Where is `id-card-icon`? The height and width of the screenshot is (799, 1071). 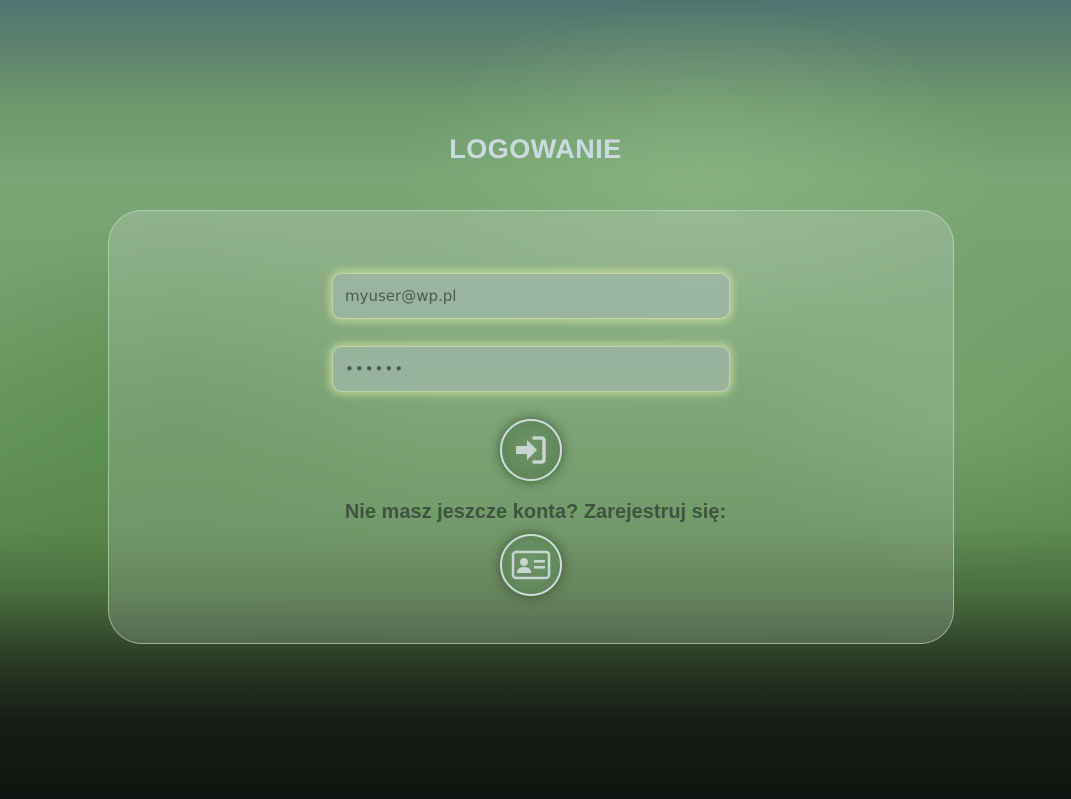 id-card-icon is located at coordinates (531, 565).